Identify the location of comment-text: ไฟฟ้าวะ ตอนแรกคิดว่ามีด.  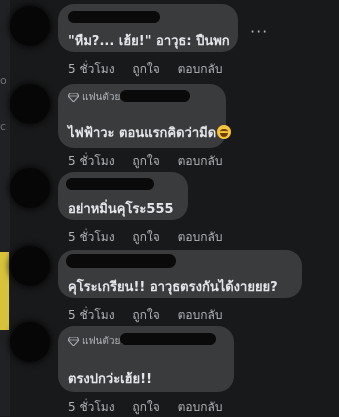
(142, 133).